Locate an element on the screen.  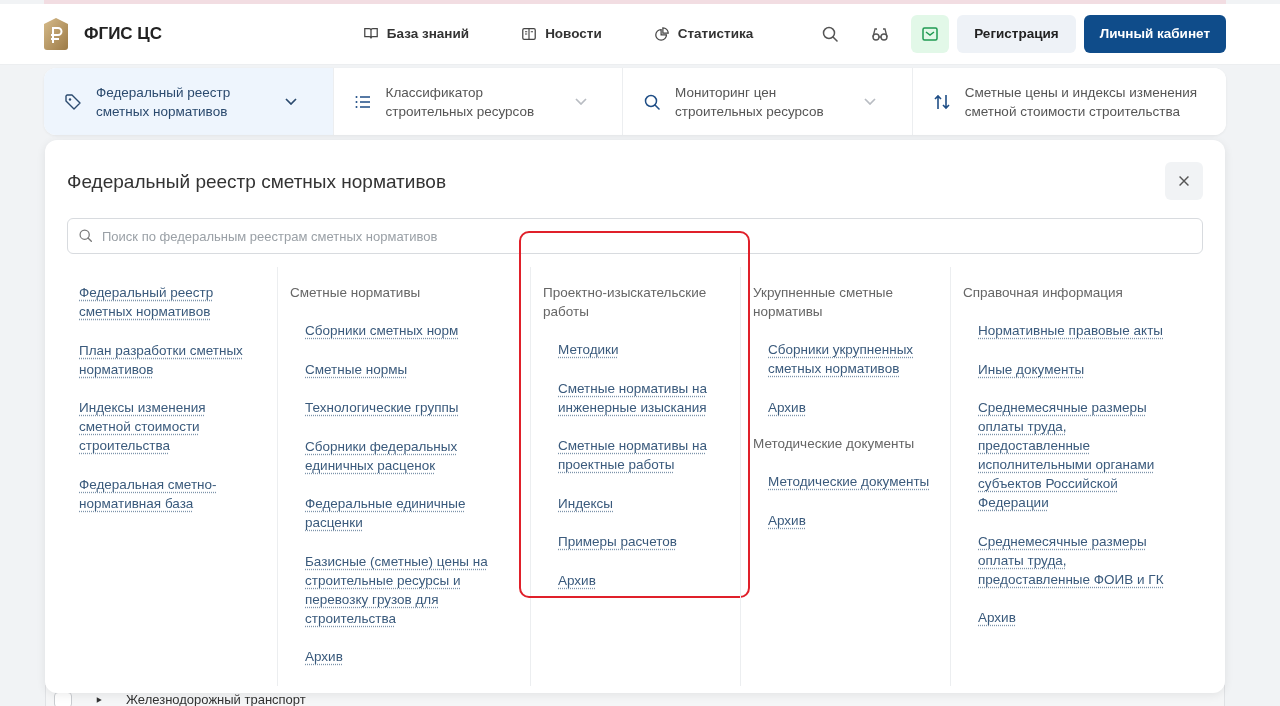
glasses-icon is located at coordinates (880, 34).